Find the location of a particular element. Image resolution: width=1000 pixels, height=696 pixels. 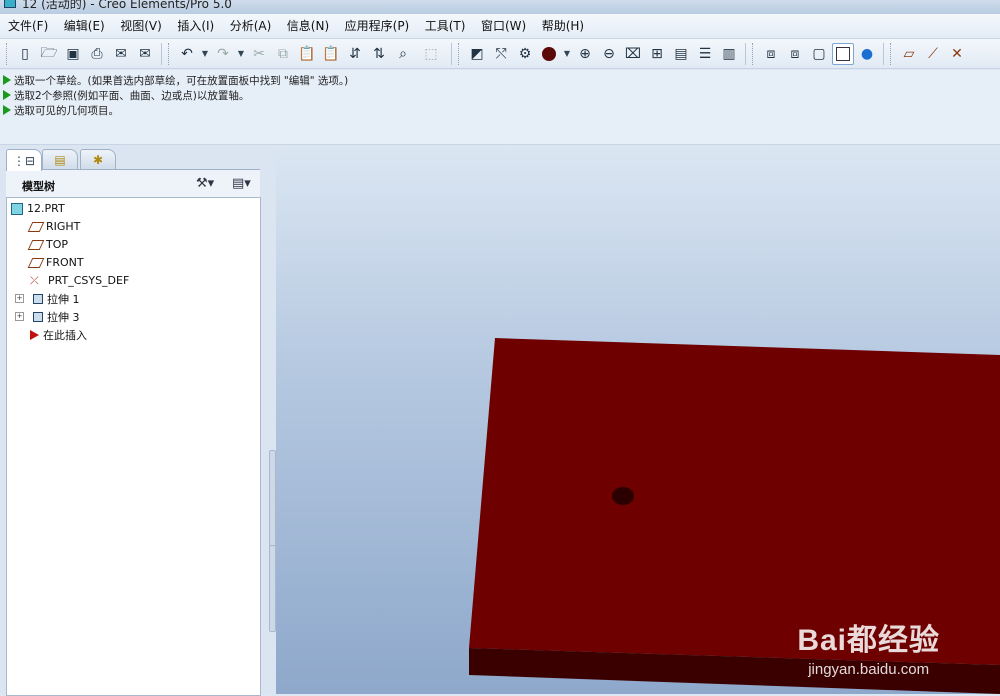

coordinate-system-icon: ⤫ is located at coordinates (34, 280).